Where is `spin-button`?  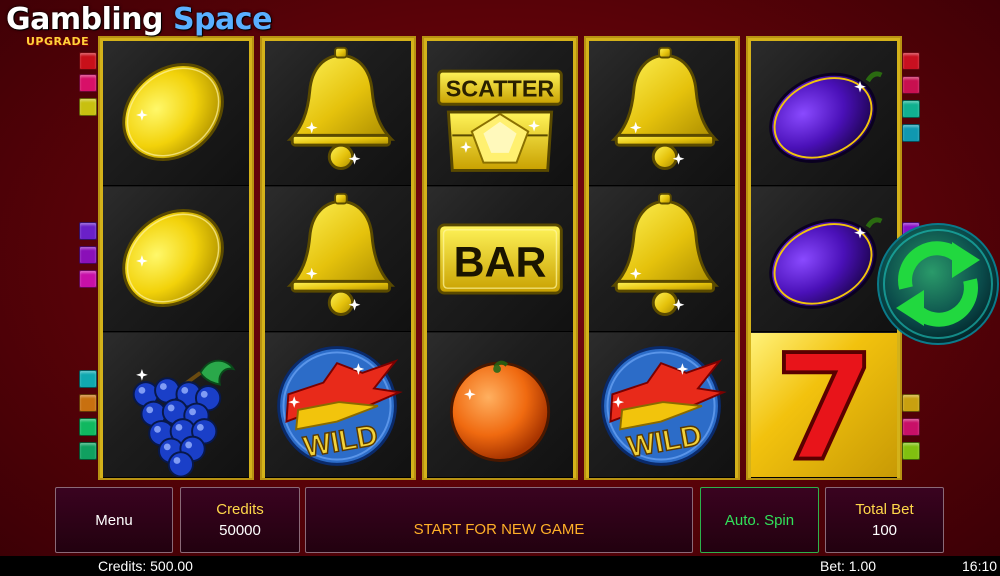 spin-button is located at coordinates (938, 284).